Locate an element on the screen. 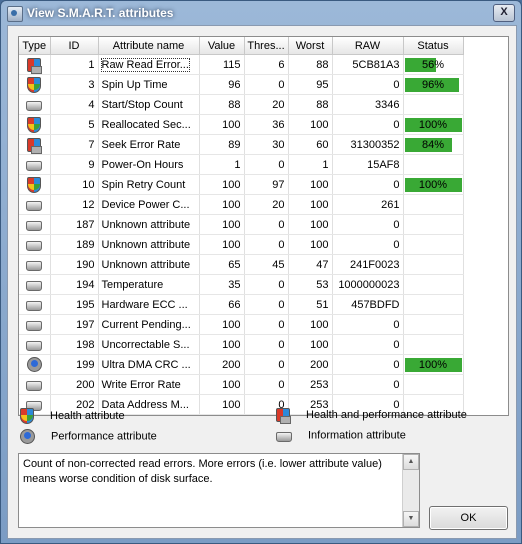 The height and width of the screenshot is (544, 522). description-scrollbar: ▲ ▼ is located at coordinates (410, 490).